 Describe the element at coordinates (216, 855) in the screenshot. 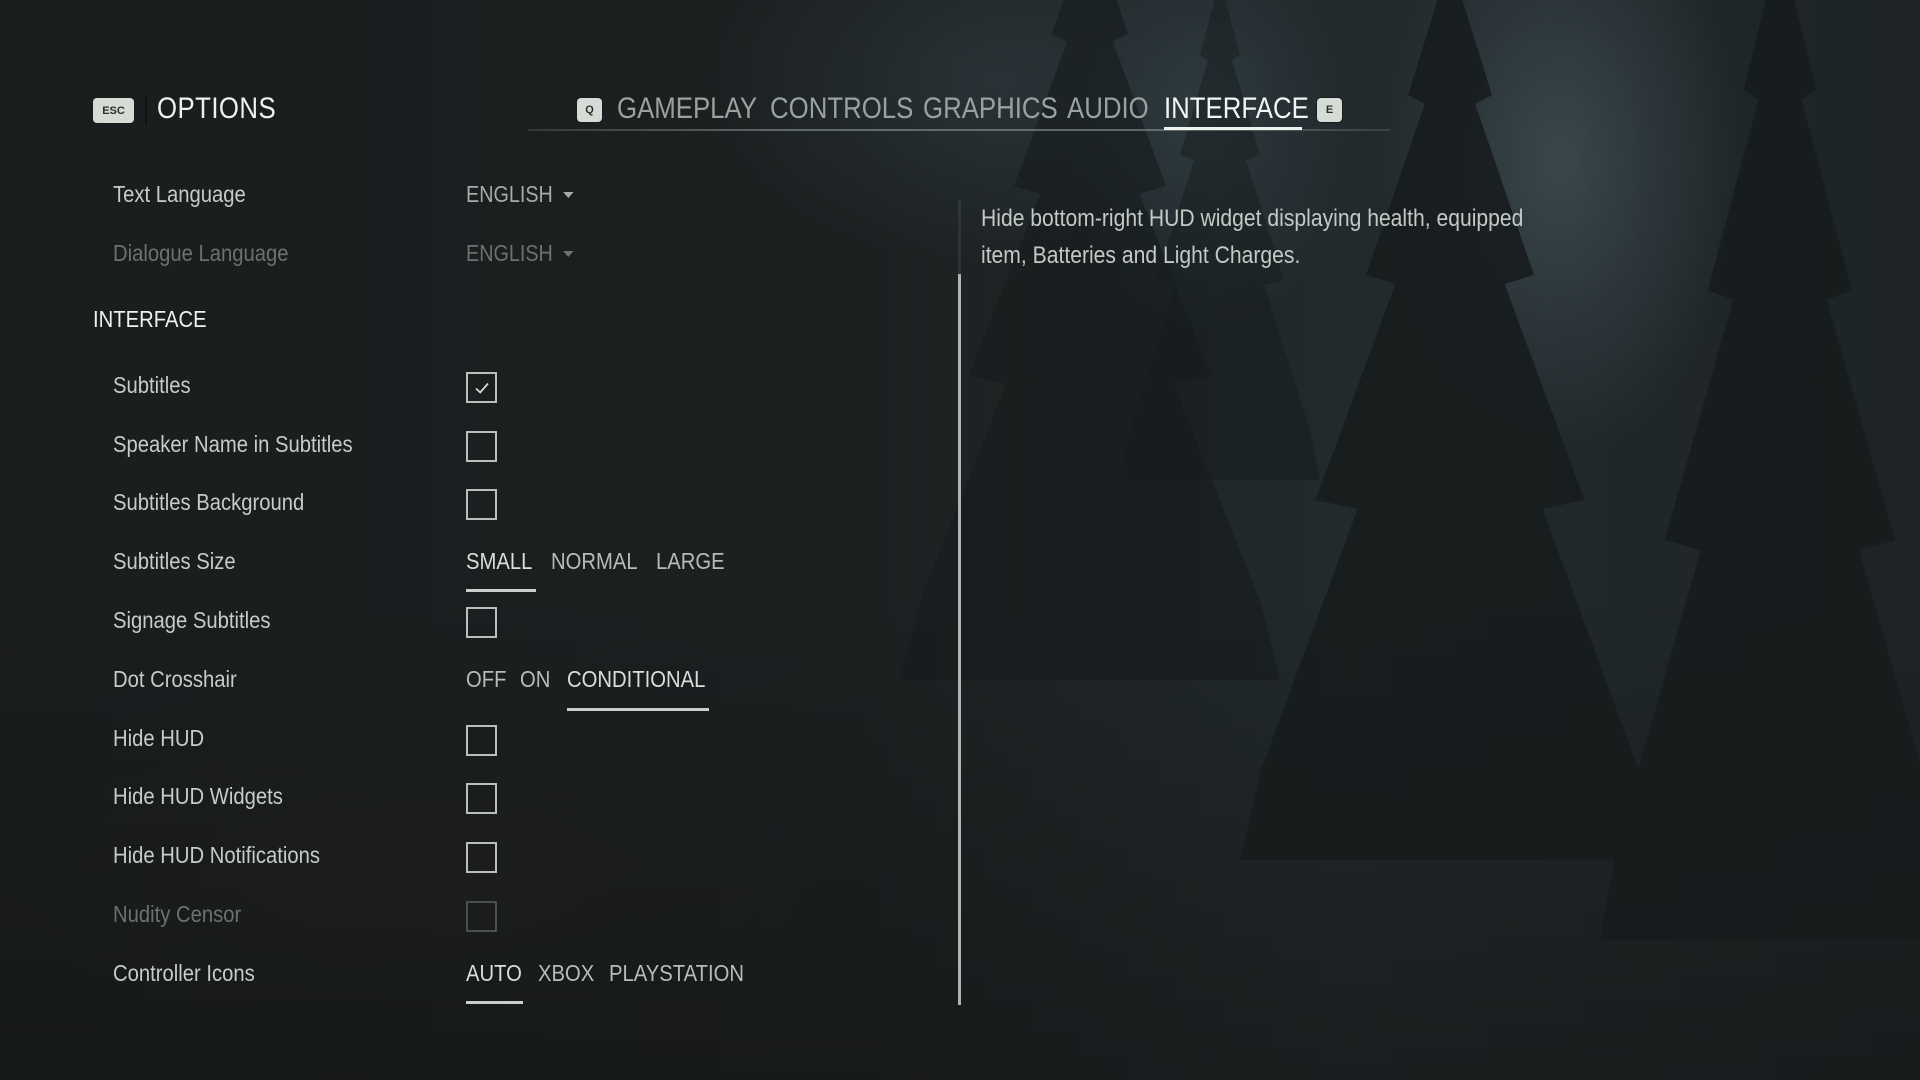

I see `hide-hud-notifications-label: Hide HUD Notifications` at that location.